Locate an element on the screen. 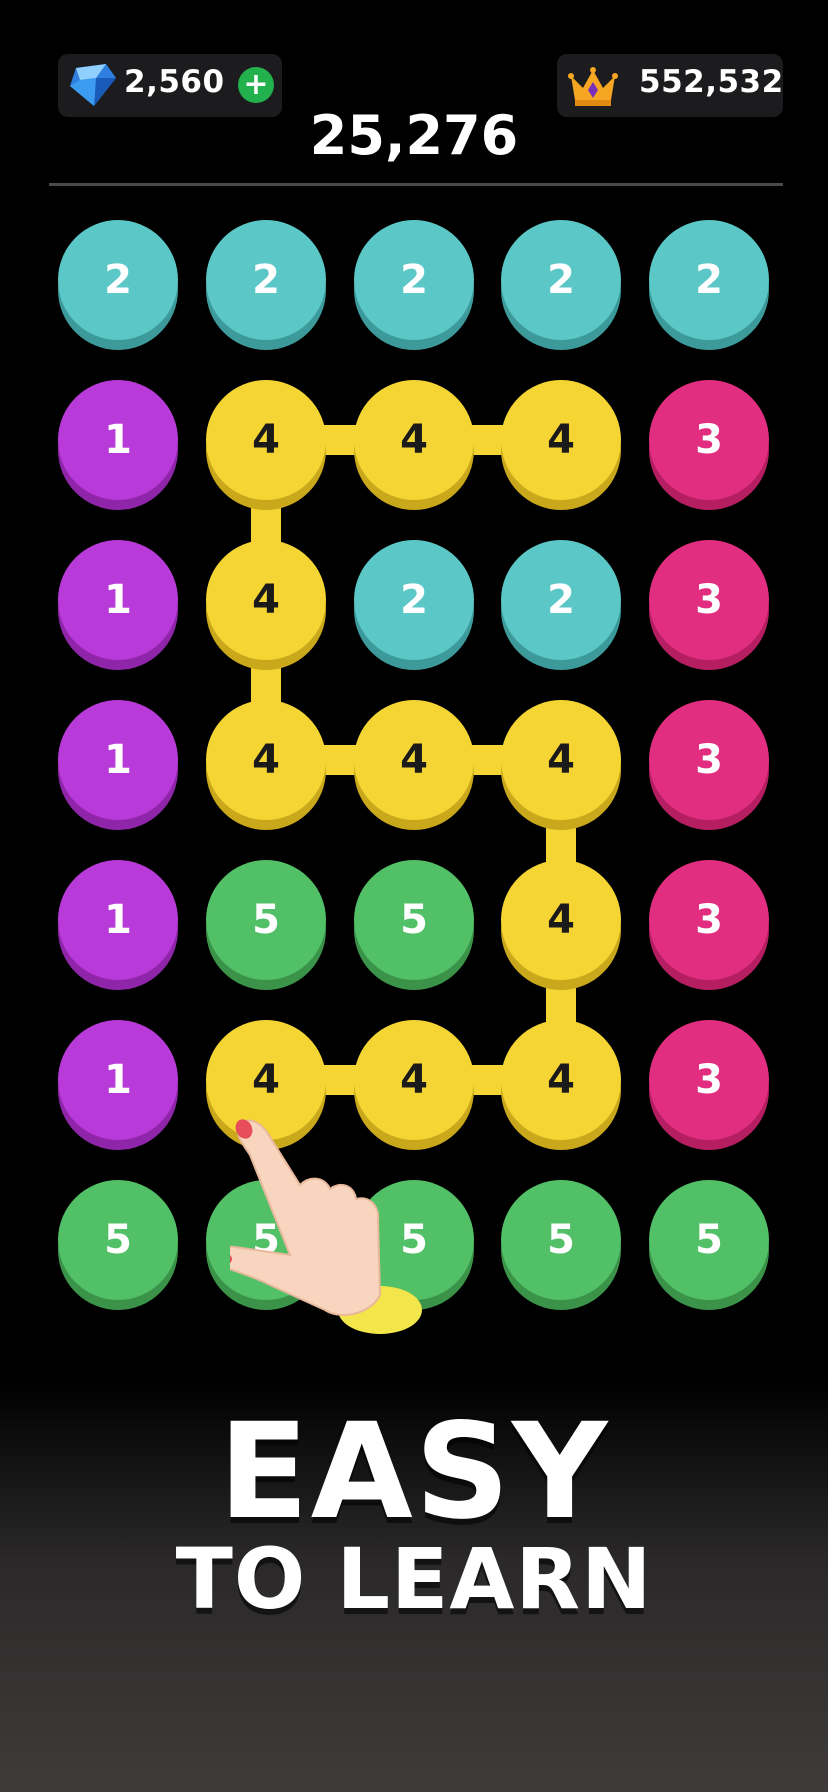 The height and width of the screenshot is (1792, 828). headline-easy: EASY is located at coordinates (414, 1472).